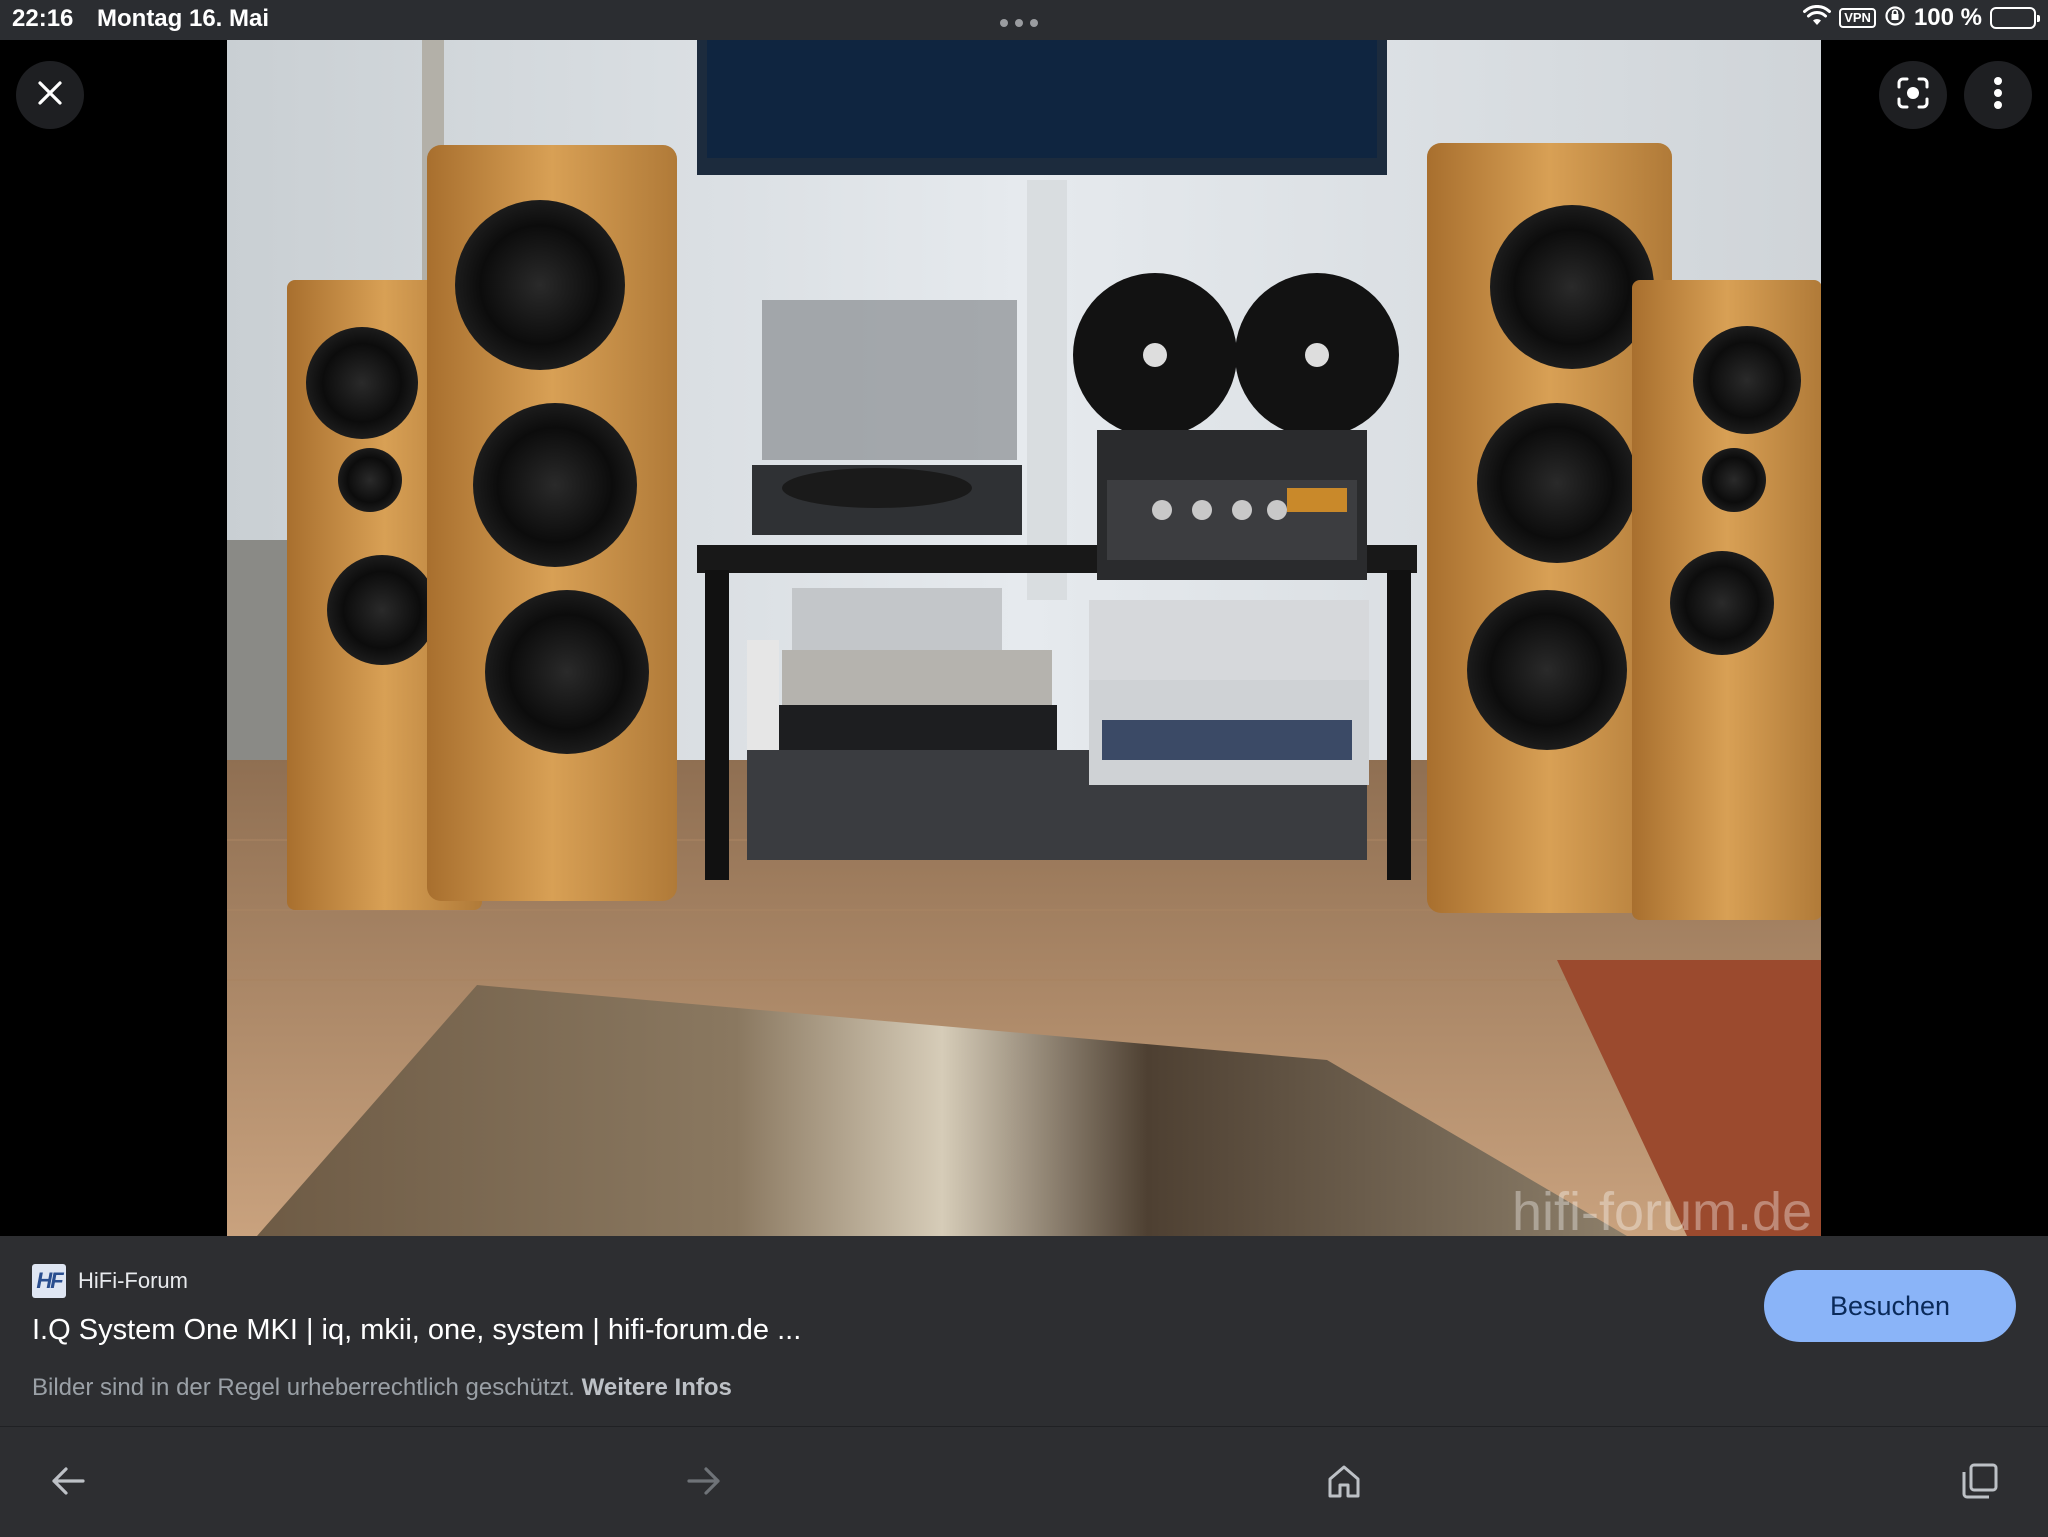 Image resolution: width=2048 pixels, height=1537 pixels. I want to click on google-lens-icon, so click(1913, 95).